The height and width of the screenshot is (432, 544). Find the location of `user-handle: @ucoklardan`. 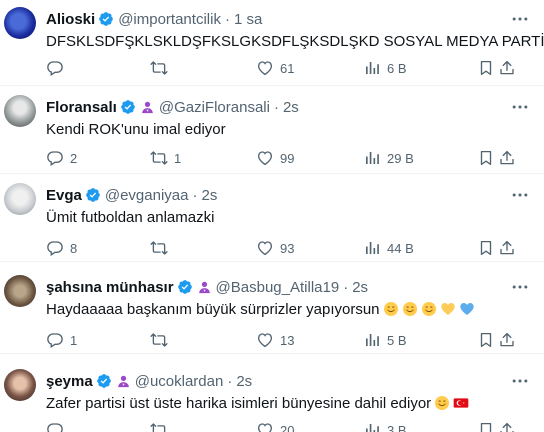

user-handle: @ucoklardan is located at coordinates (179, 381).